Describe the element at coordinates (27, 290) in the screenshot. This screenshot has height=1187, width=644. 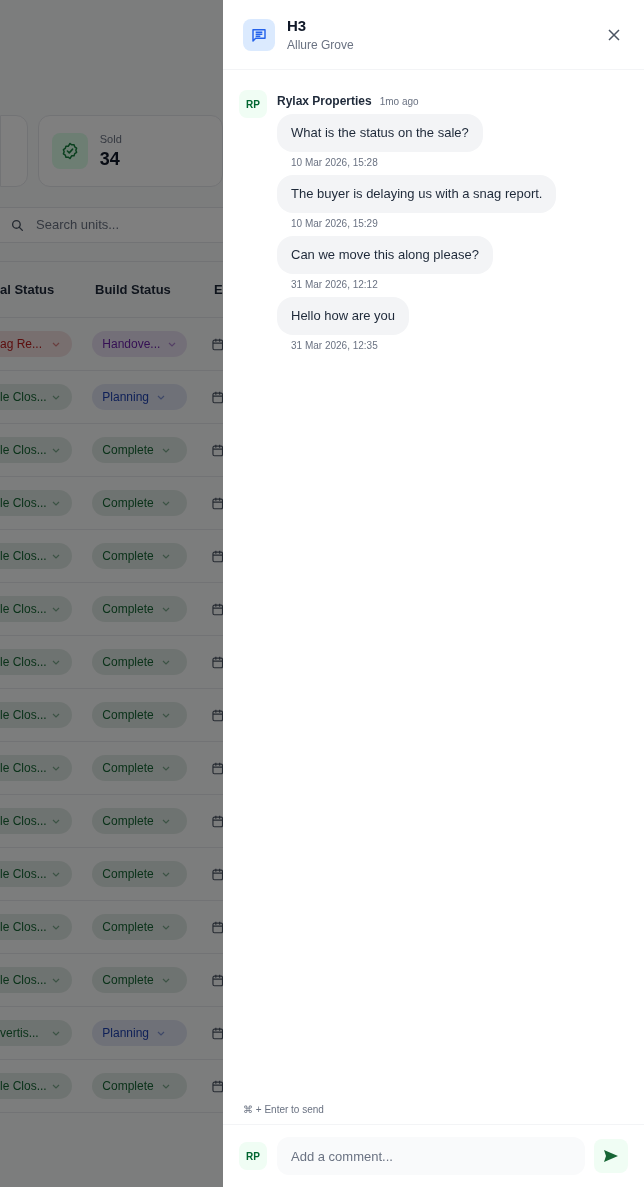
I see `column-header: al Status` at that location.